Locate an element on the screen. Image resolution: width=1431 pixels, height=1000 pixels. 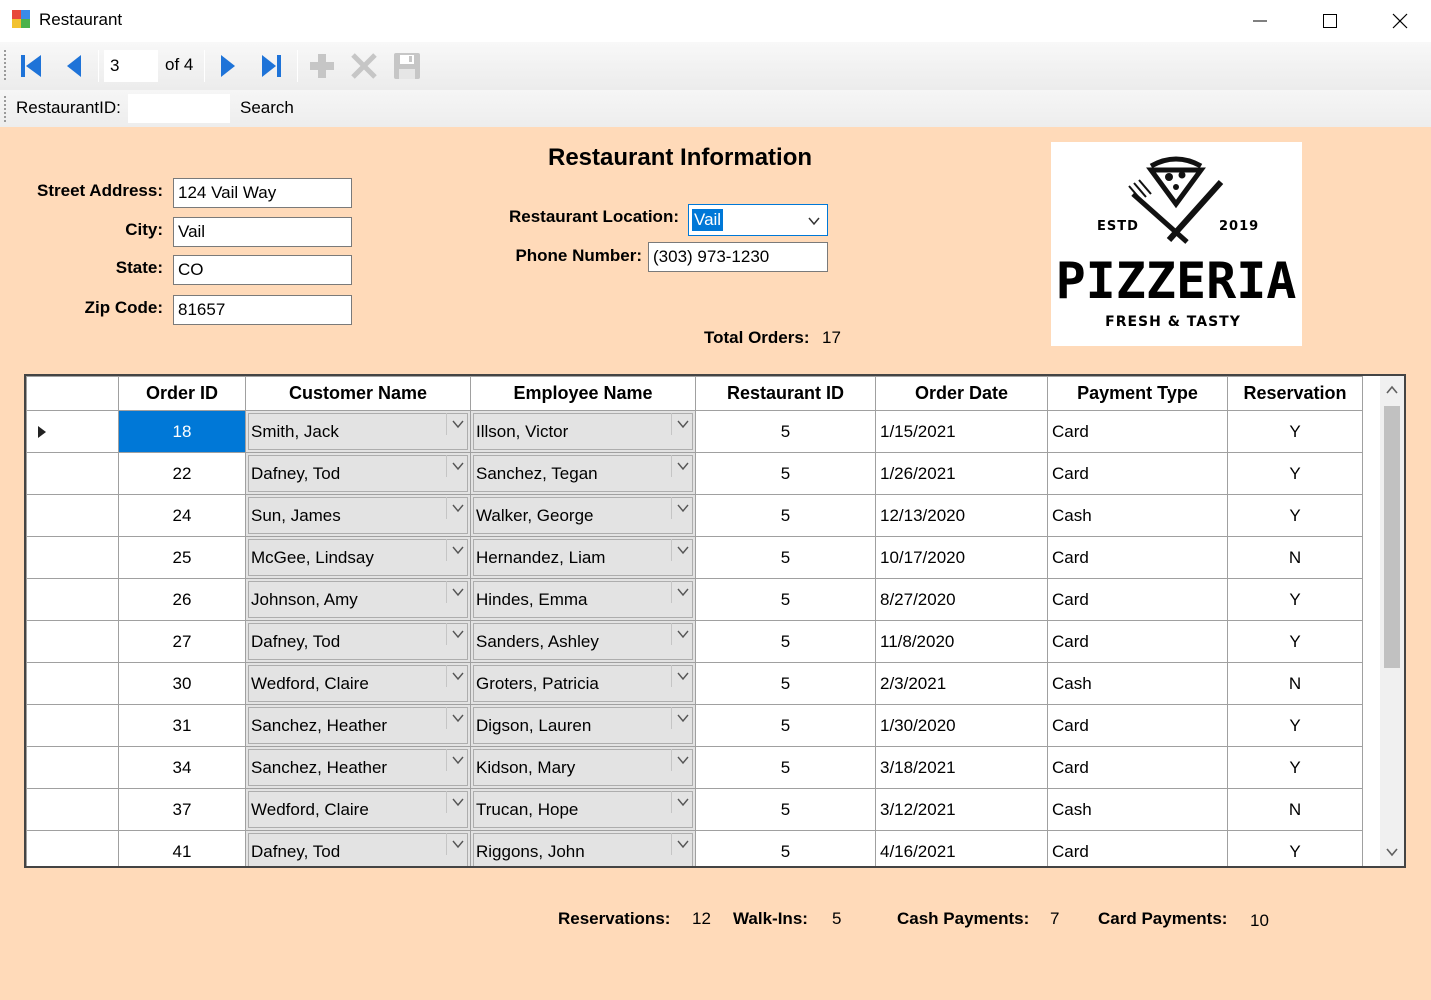
street-address-field: 124 Vail Way is located at coordinates (262, 193).